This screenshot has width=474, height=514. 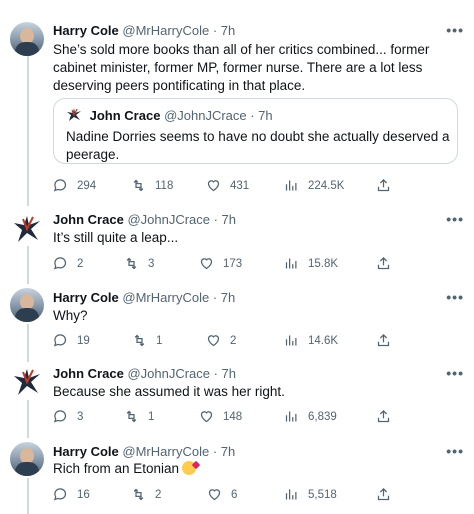 I want to click on reply-count: 19, so click(x=83, y=340).